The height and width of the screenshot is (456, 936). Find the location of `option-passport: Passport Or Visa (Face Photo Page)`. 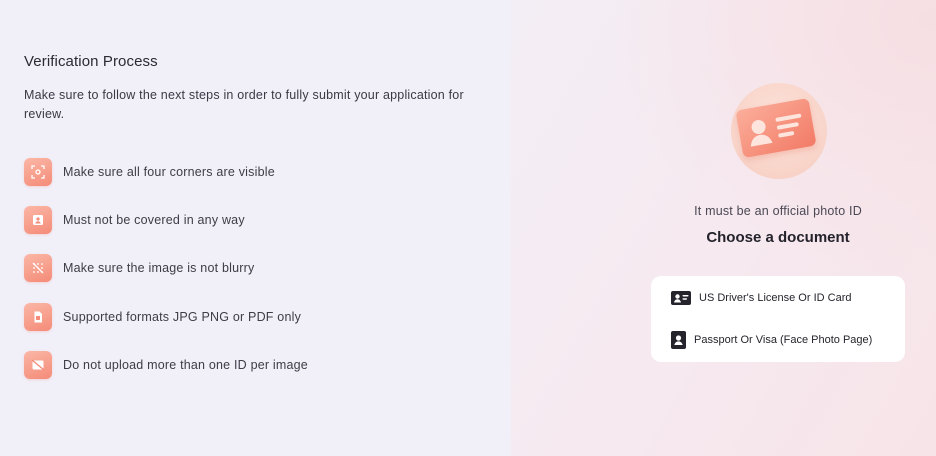

option-passport: Passport Or Visa (Face Photo Page) is located at coordinates (771, 340).